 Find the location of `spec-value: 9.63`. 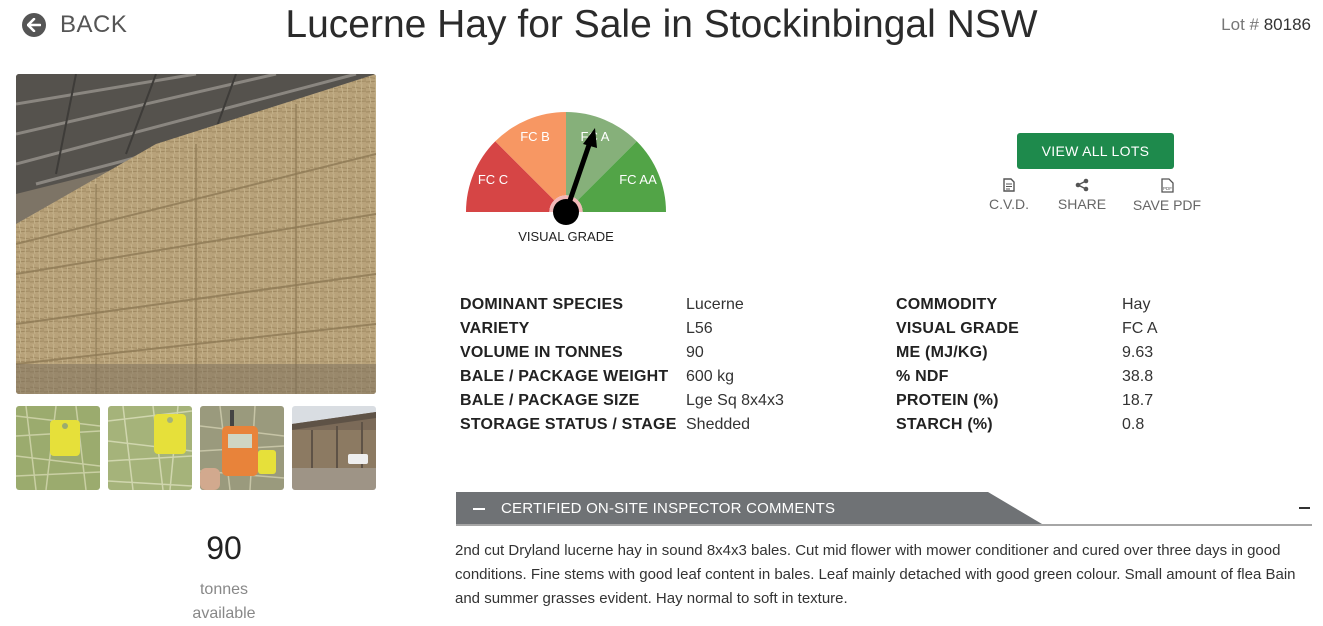

spec-value: 9.63 is located at coordinates (1138, 352).